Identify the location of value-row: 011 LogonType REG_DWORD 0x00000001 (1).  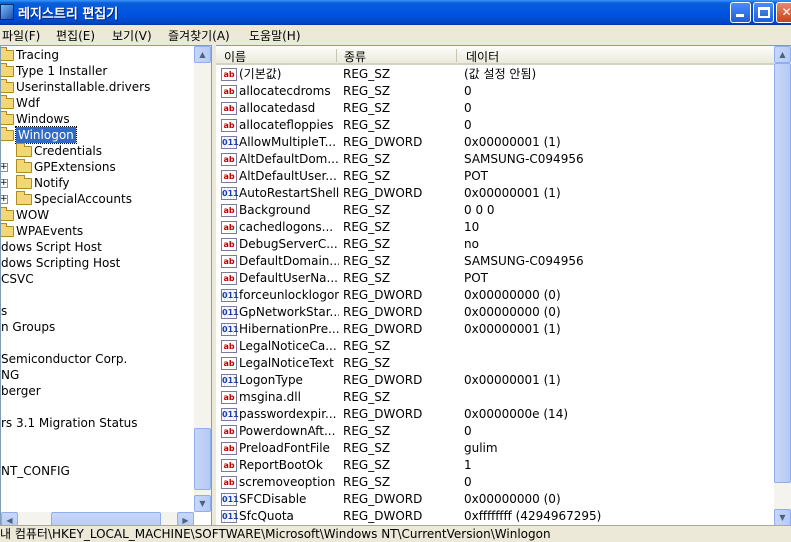
(496, 380).